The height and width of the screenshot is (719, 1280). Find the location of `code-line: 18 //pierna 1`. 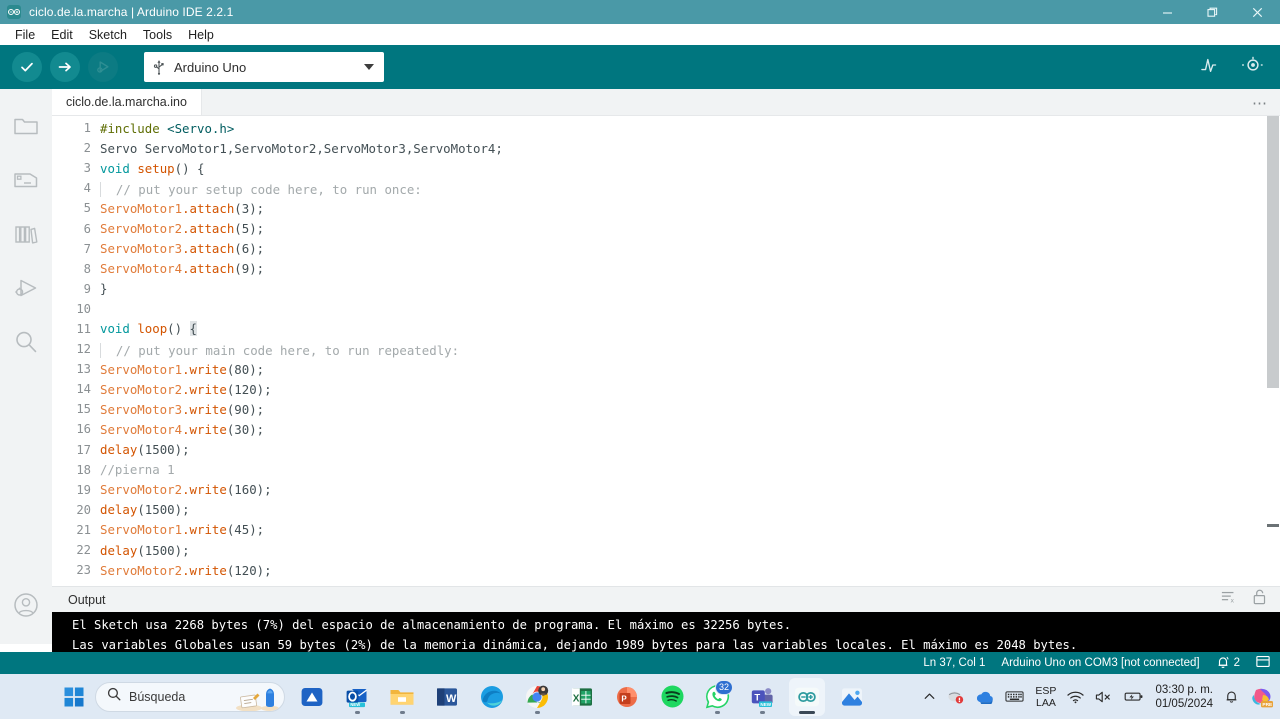

code-line: 18 //pierna 1 is located at coordinates (666, 470).